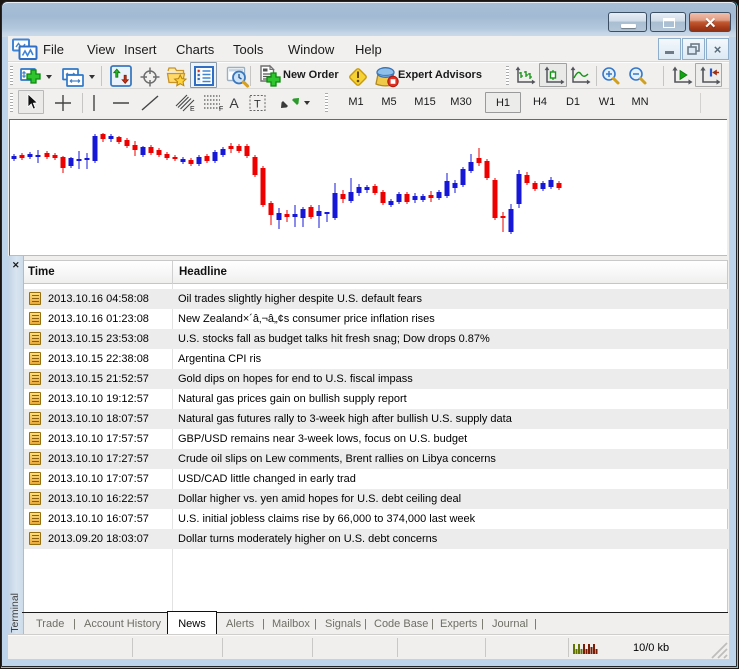 The height and width of the screenshot is (669, 739). Describe the element at coordinates (257, 105) in the screenshot. I see `svg-text: T` at that location.